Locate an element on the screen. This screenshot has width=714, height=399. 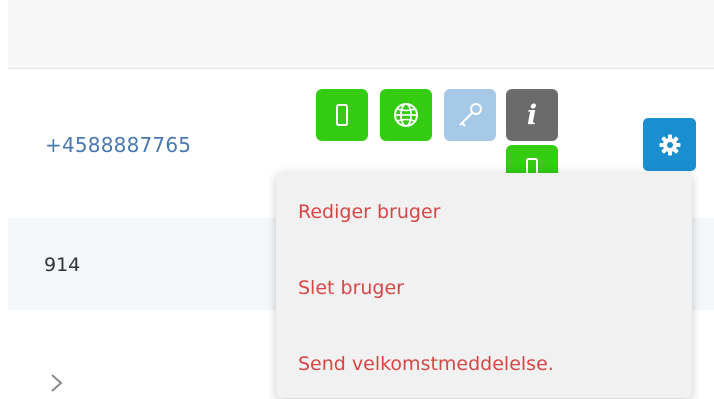
user-id-value: 914 is located at coordinates (62, 265).